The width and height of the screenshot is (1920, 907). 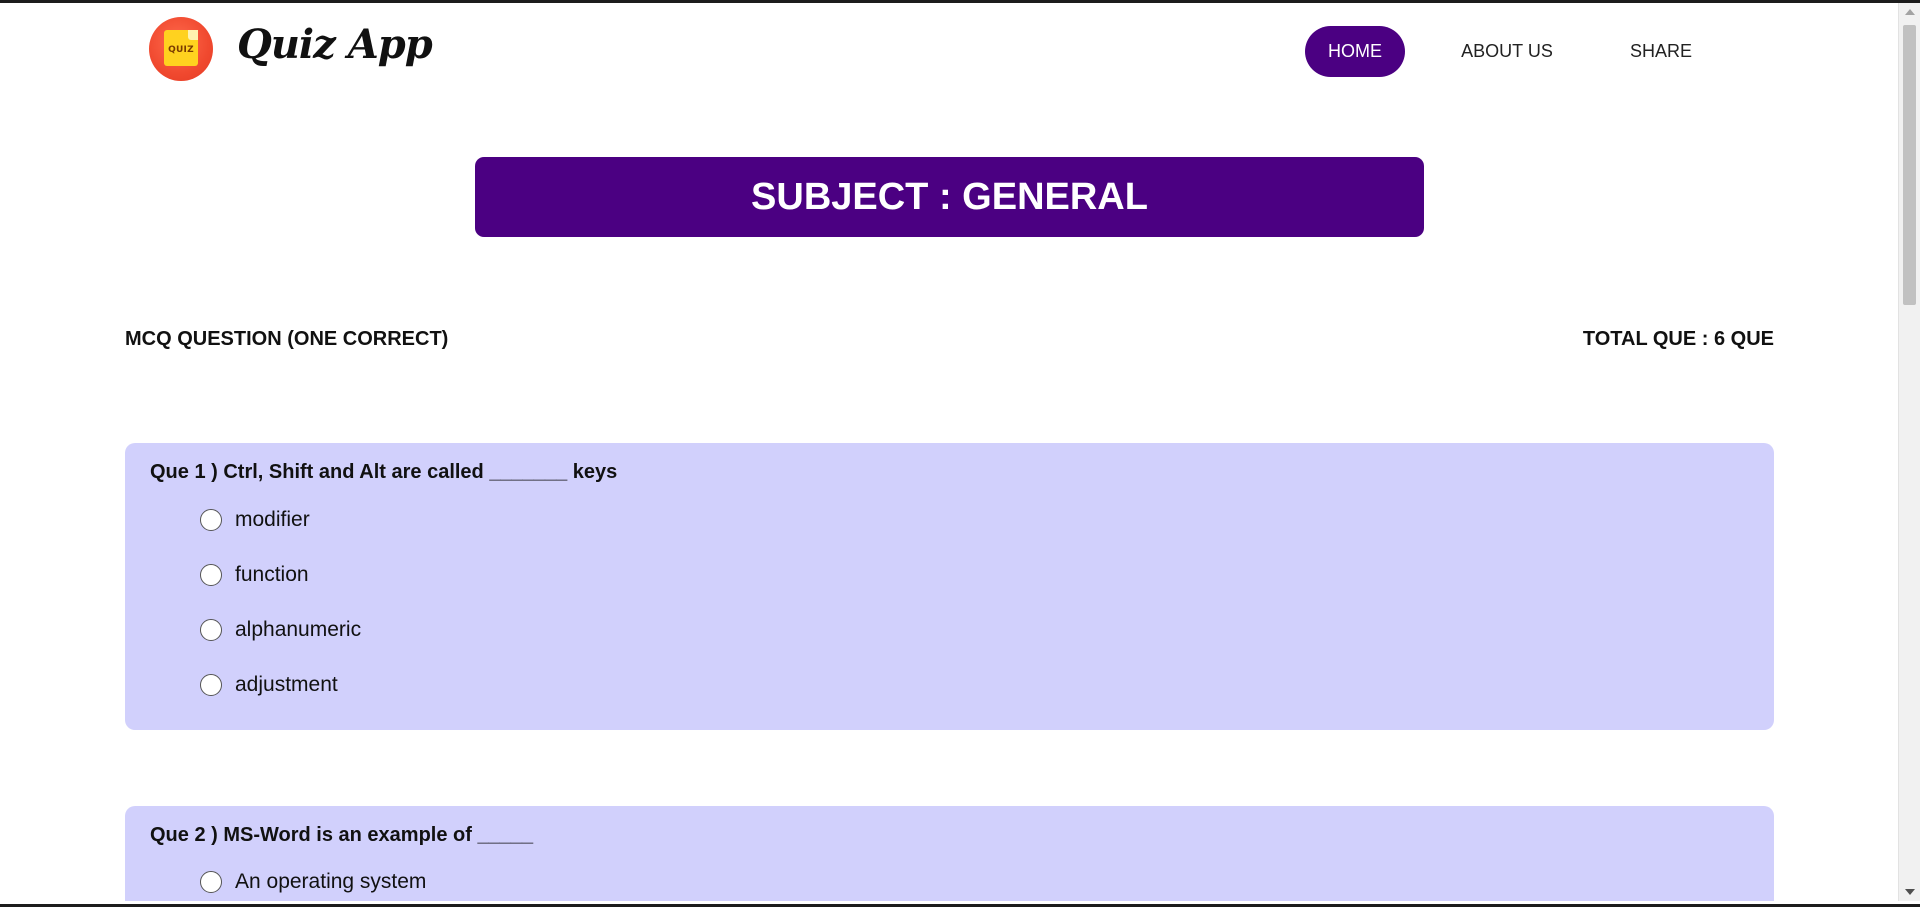 I want to click on scroll-up-arrow-icon, so click(x=1910, y=12).